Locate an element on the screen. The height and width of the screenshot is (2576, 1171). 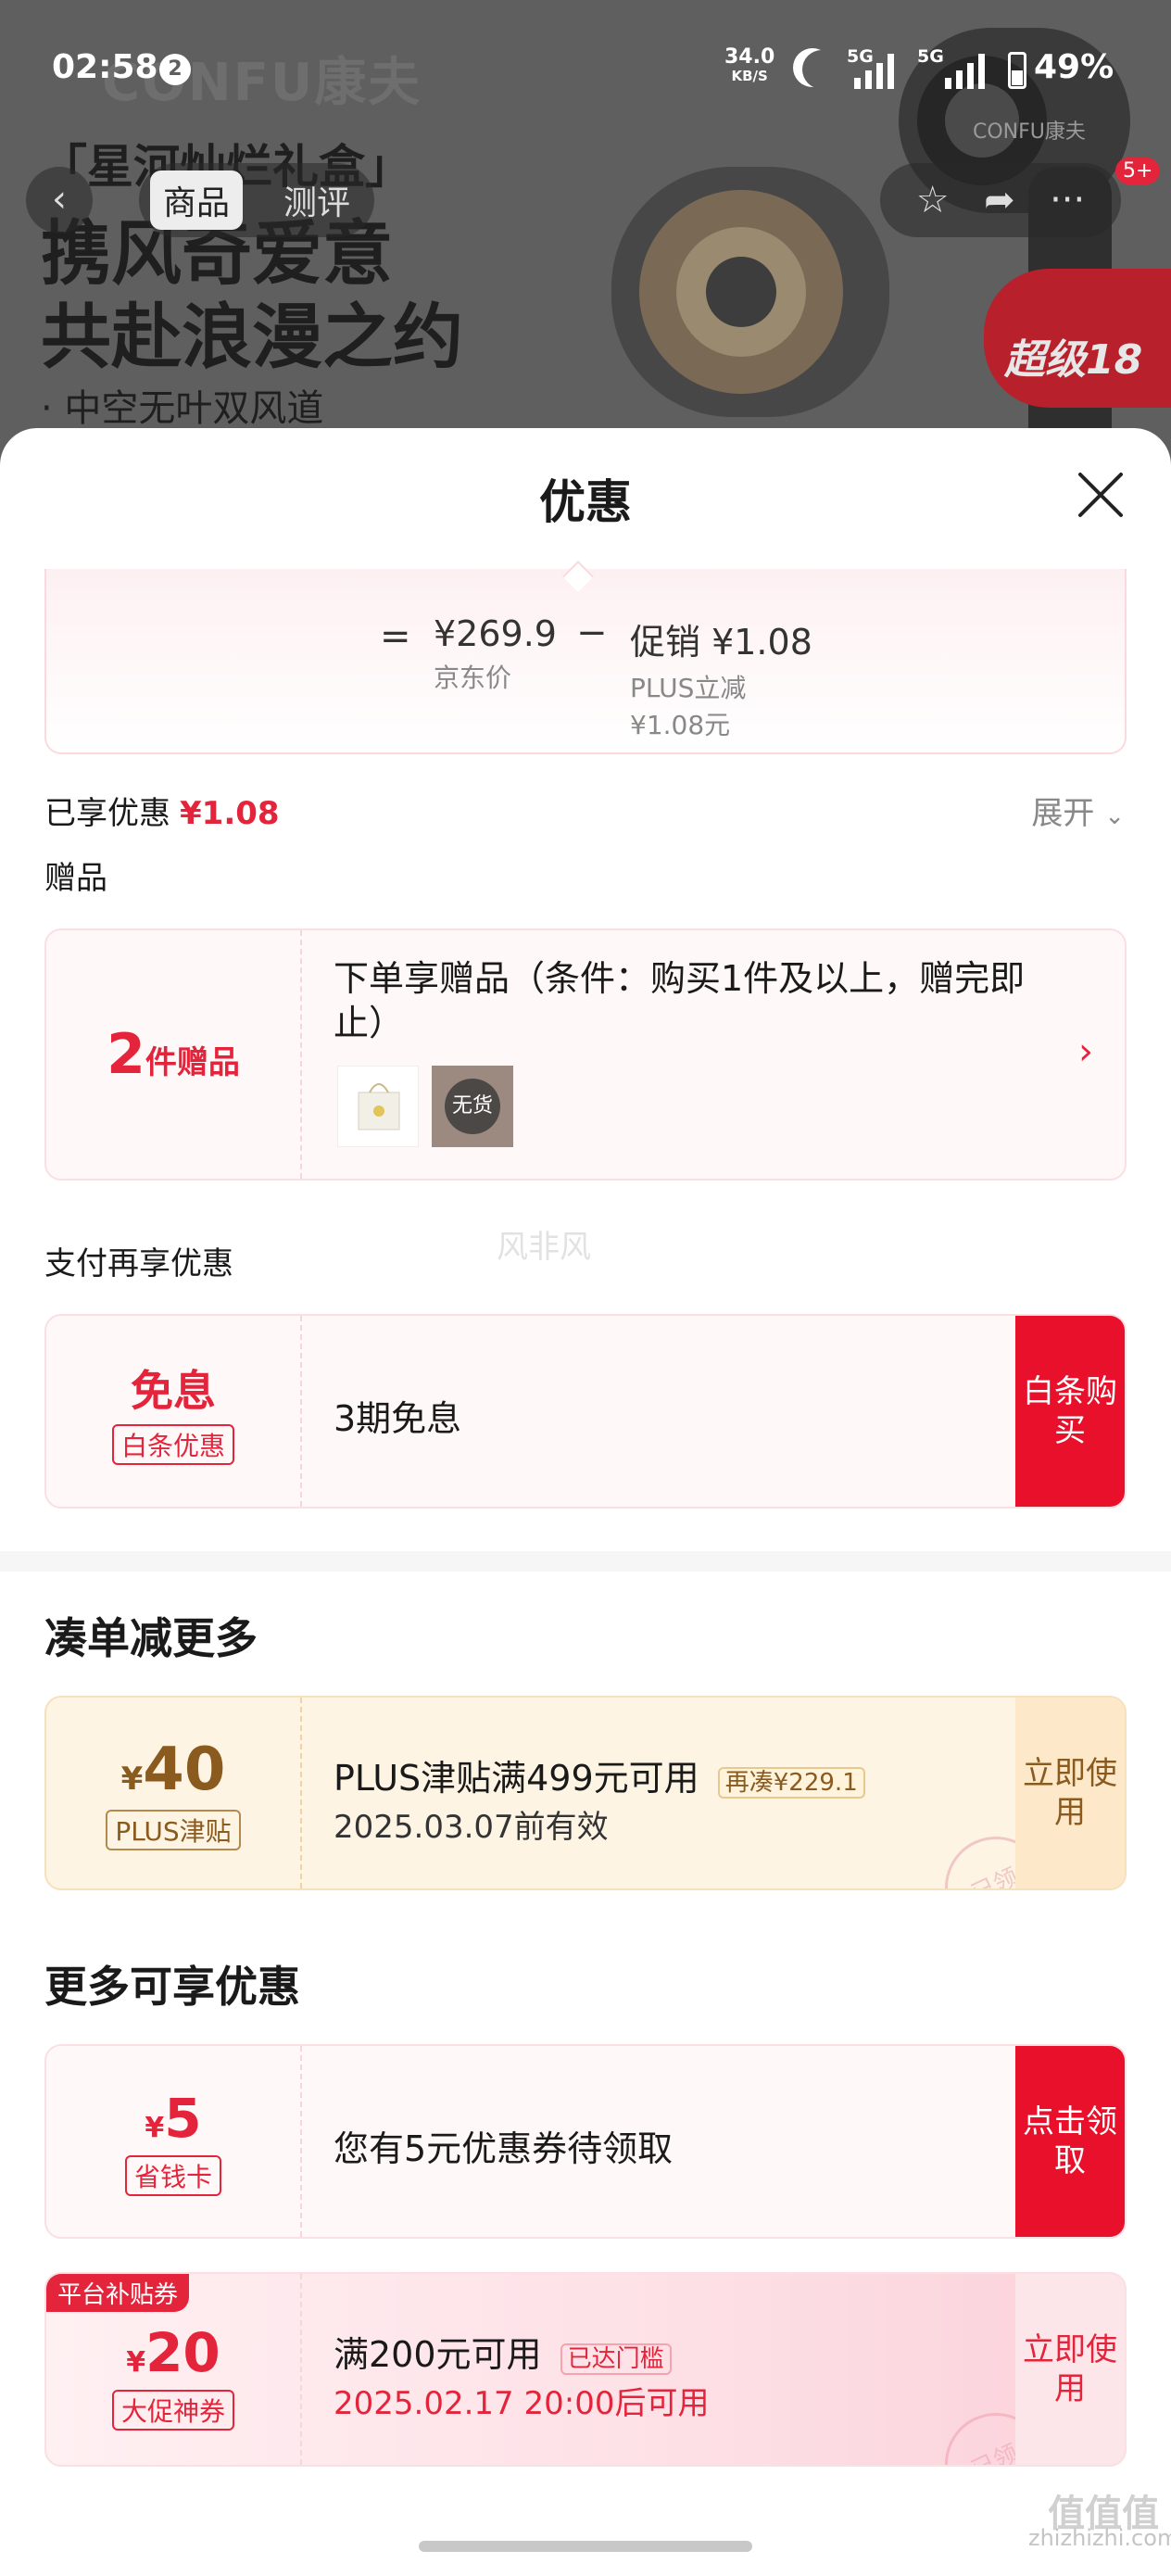
status-time: 02:58 is located at coordinates (105, 67).